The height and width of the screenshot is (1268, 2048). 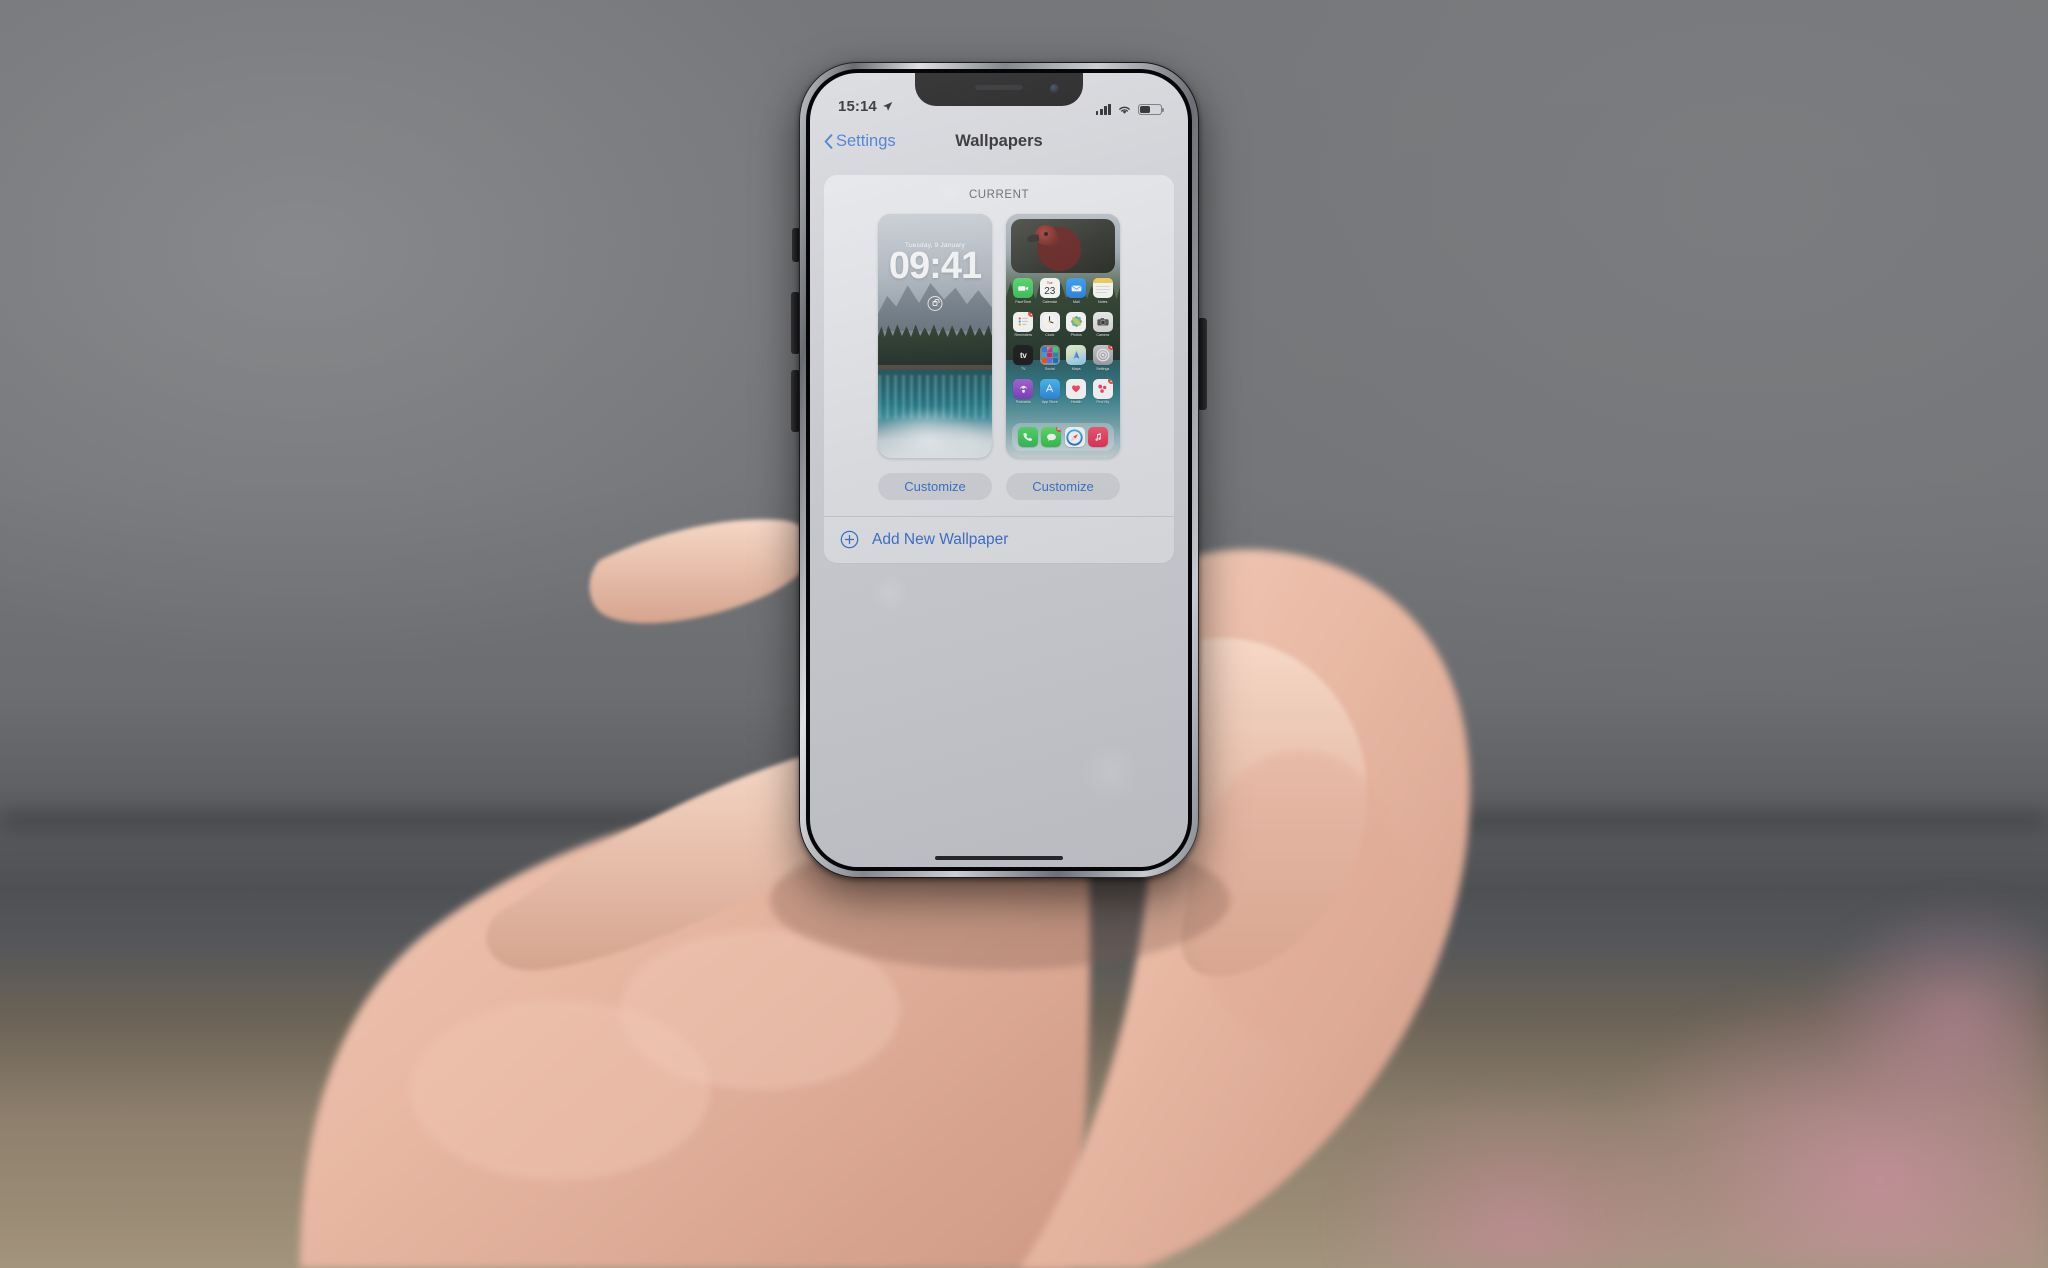 I want to click on app-label: Social, so click(x=1049, y=368).